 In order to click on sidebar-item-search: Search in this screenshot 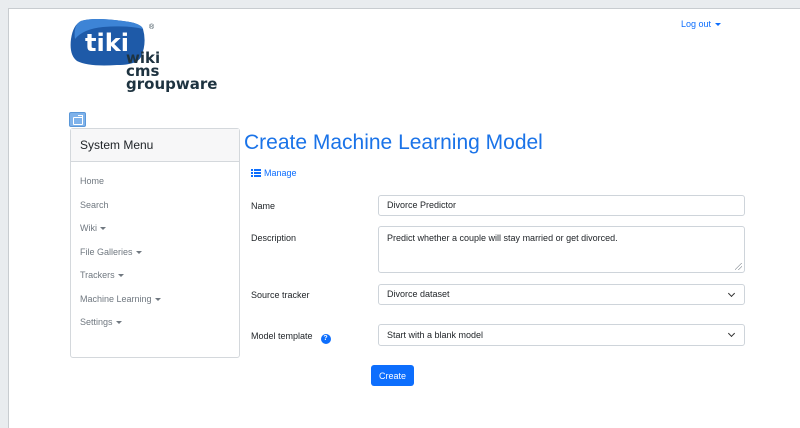, I will do `click(159, 212)`.